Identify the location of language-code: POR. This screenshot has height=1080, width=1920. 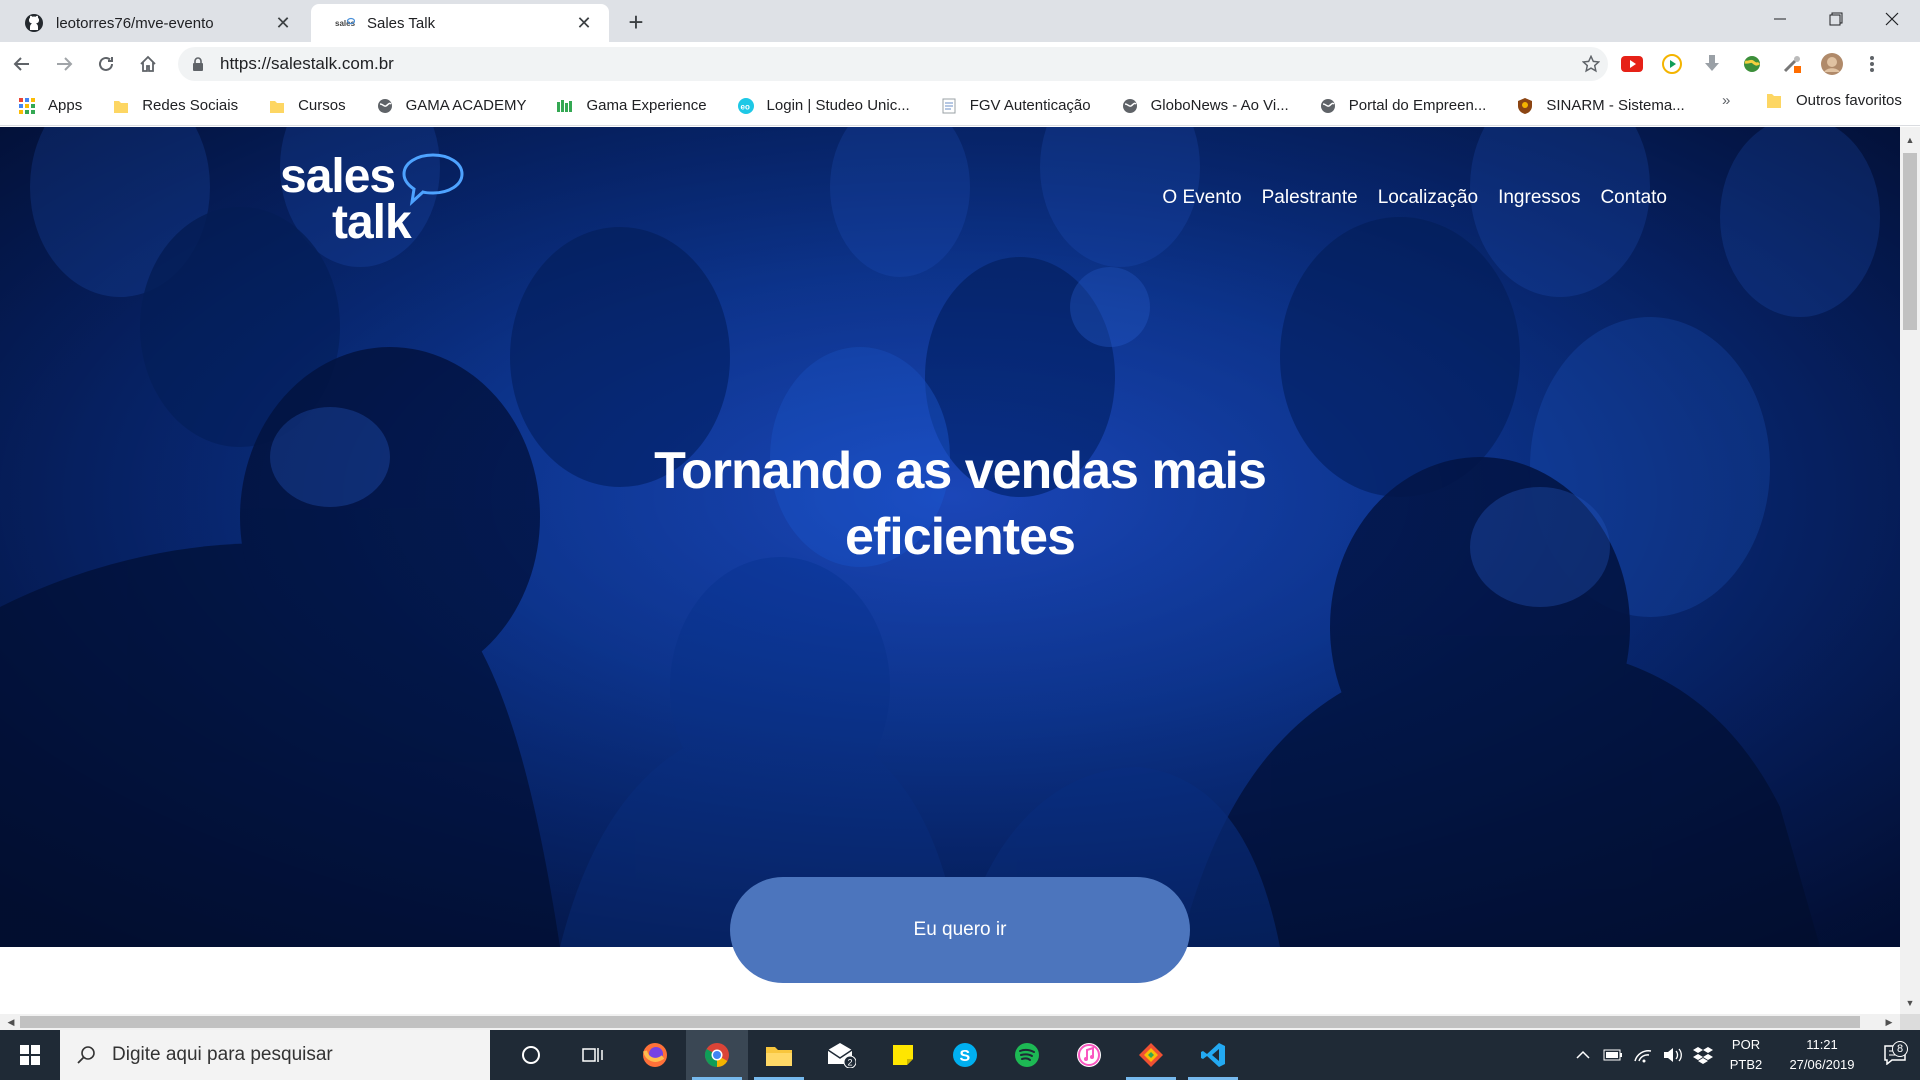
(1746, 1044).